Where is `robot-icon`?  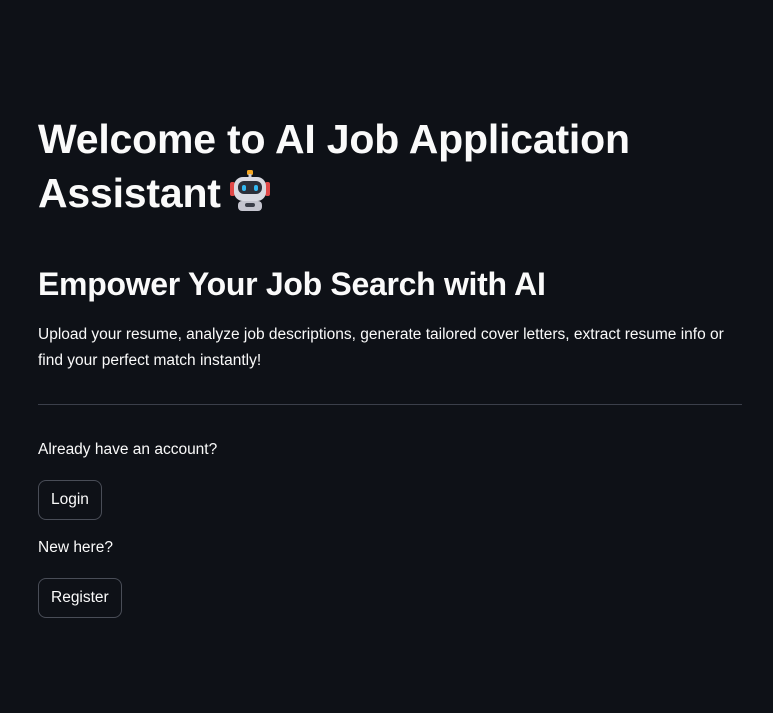 robot-icon is located at coordinates (250, 196).